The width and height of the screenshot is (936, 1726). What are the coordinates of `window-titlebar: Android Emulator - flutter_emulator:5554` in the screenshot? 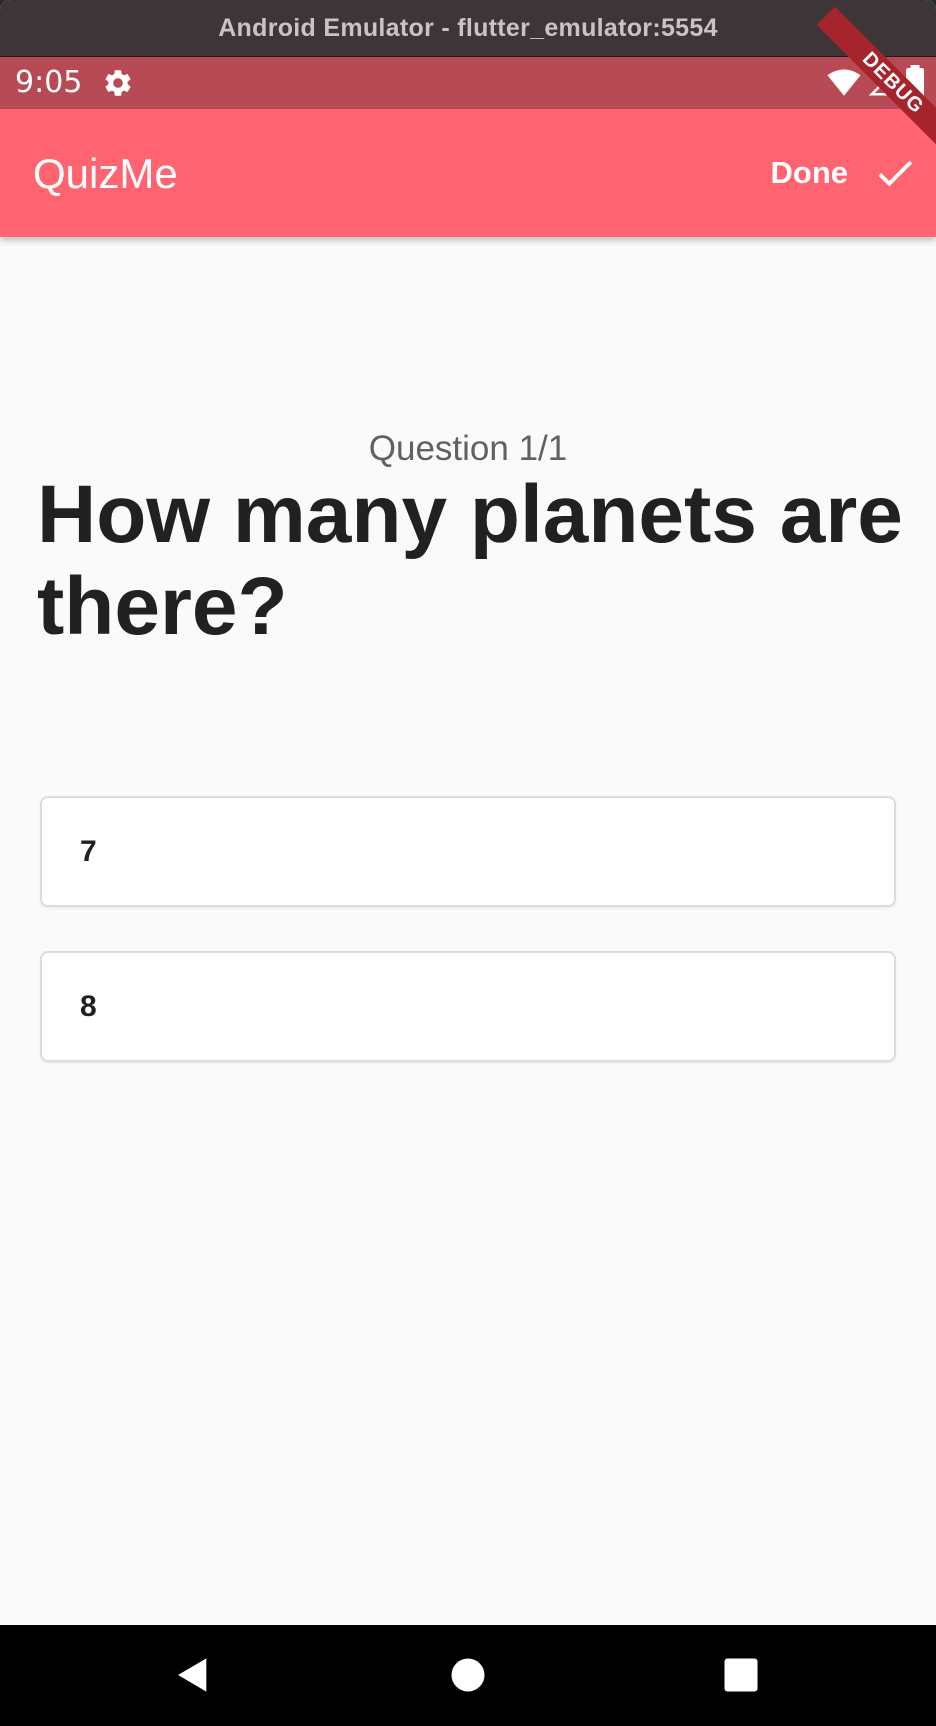 It's located at (468, 28).